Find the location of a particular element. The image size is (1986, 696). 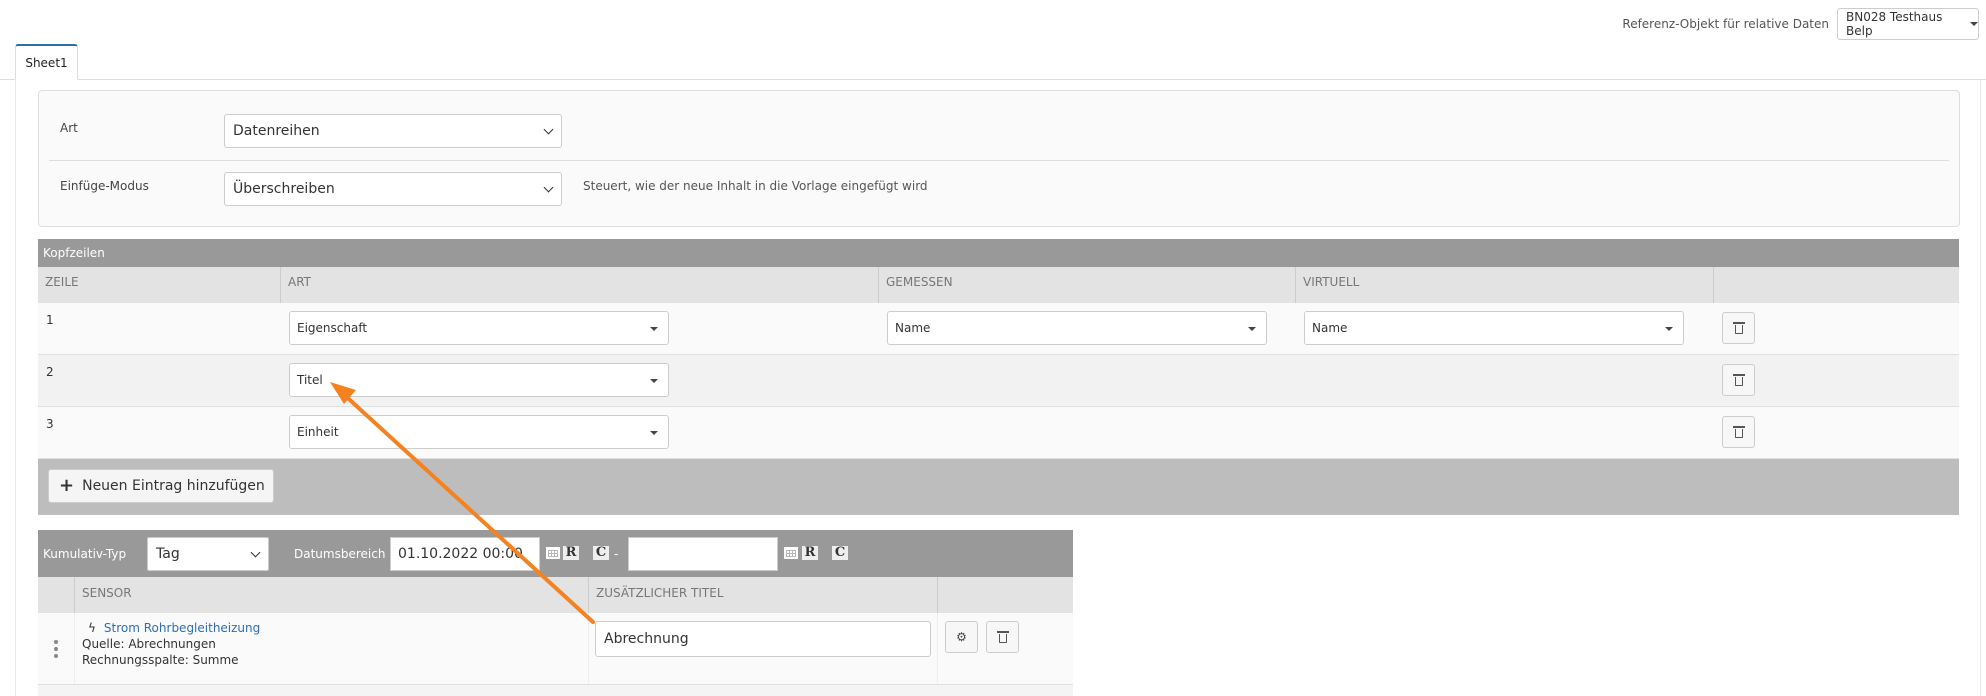

gears-icon: ⚙ is located at coordinates (961, 637).